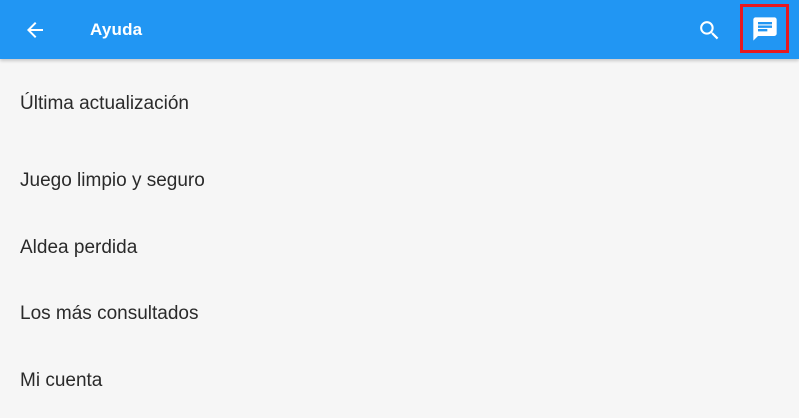 The width and height of the screenshot is (799, 418). I want to click on list-item-label: Los más consultados, so click(109, 314).